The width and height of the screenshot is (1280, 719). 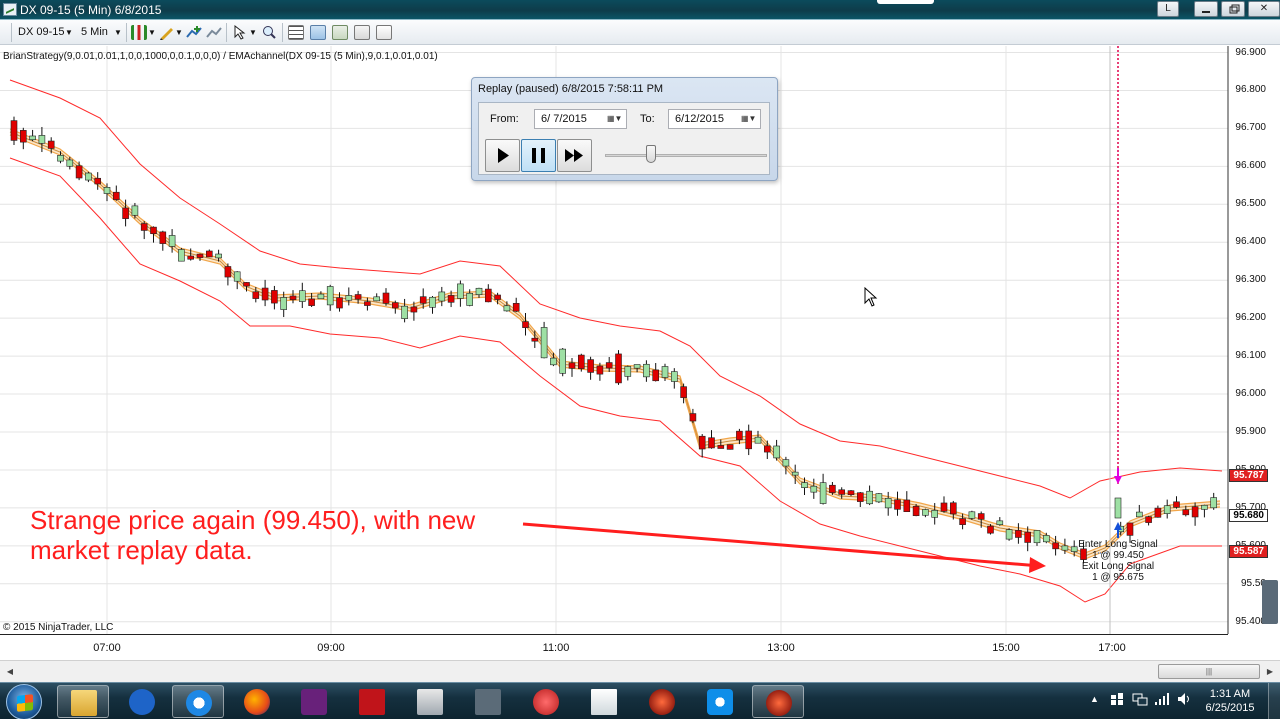 I want to click on price-tick: 96.700, so click(x=1250, y=128).